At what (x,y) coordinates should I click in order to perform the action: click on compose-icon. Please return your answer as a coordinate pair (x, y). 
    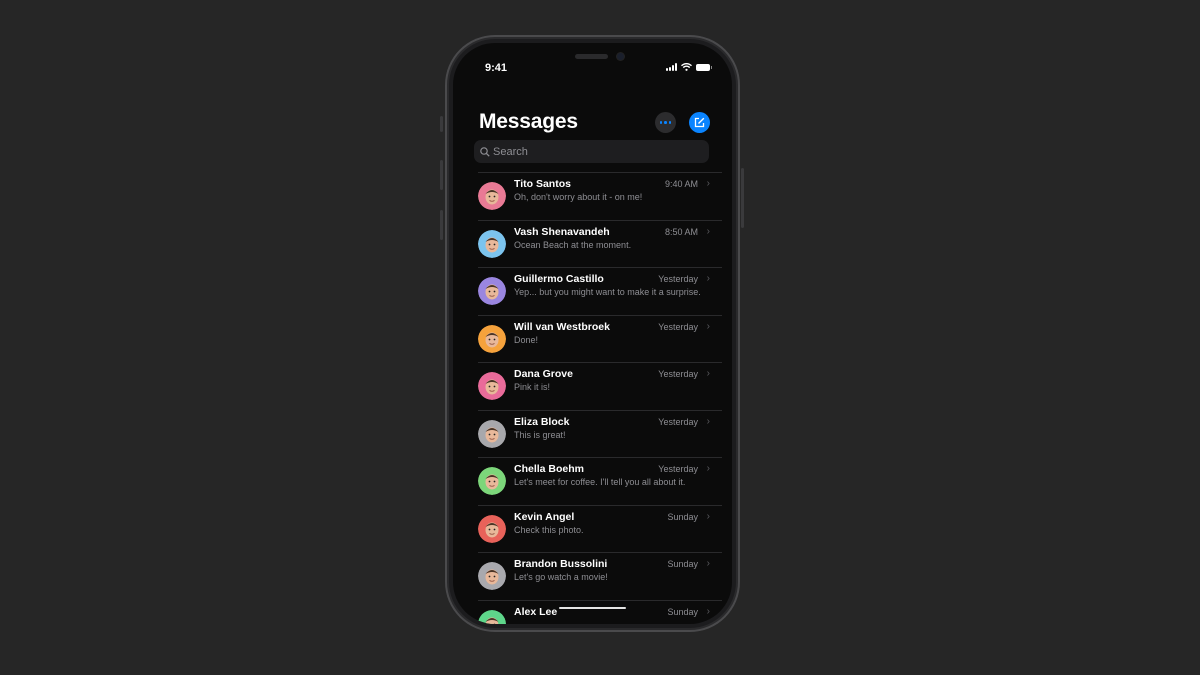
    Looking at the image, I should click on (699, 122).